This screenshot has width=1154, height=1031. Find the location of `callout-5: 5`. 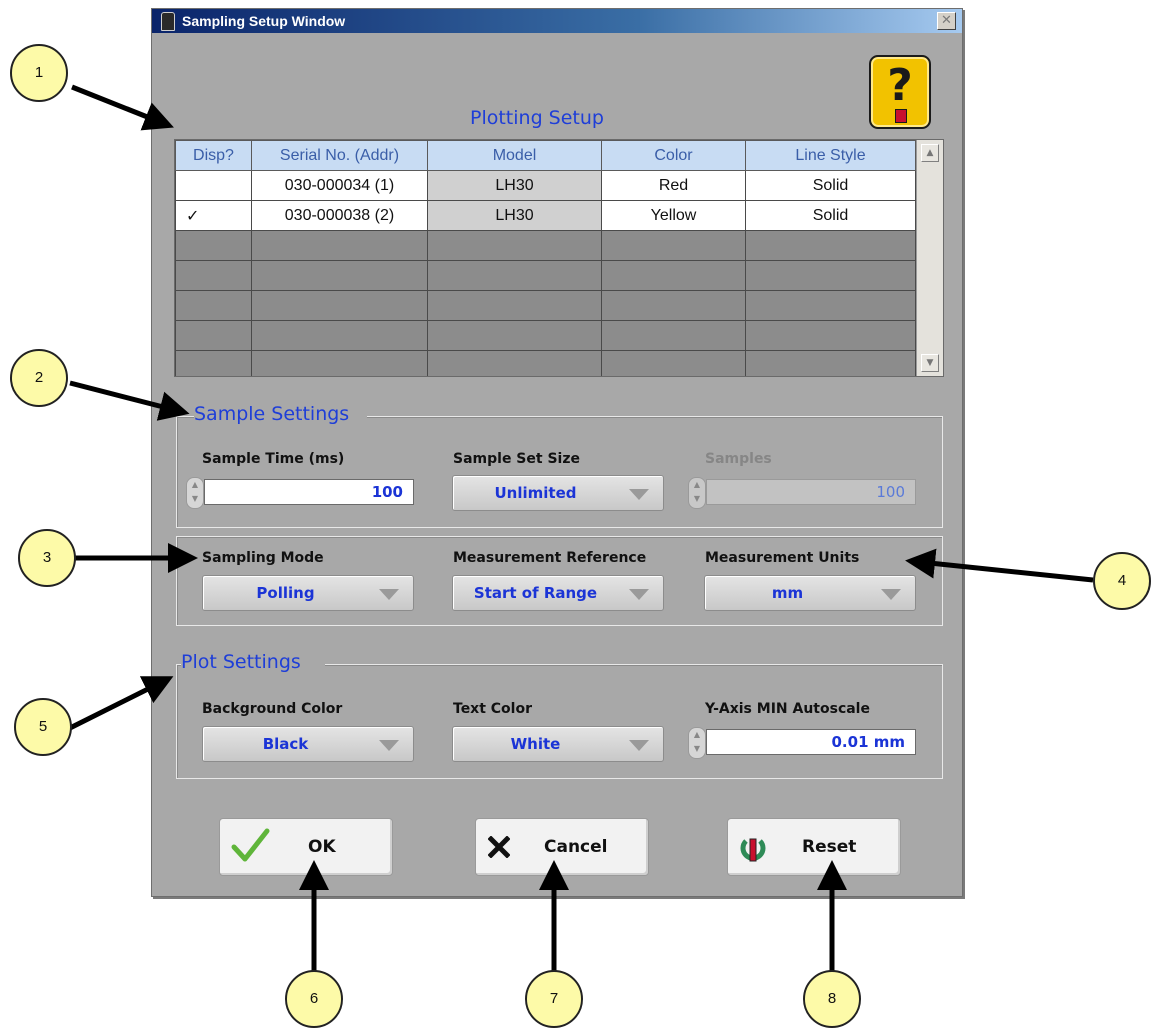

callout-5: 5 is located at coordinates (43, 727).